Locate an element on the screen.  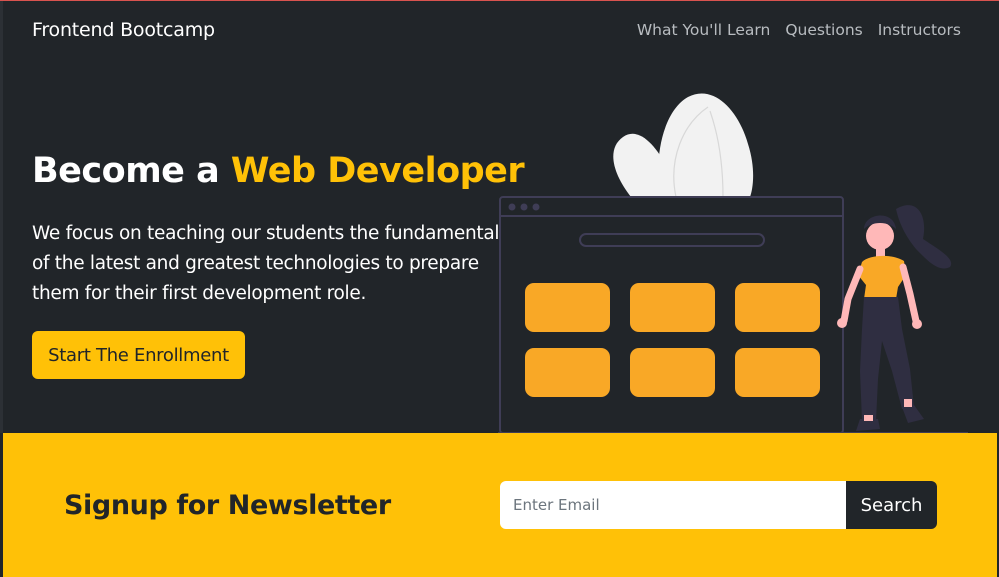
browser-window-icon is located at coordinates (671, 315).